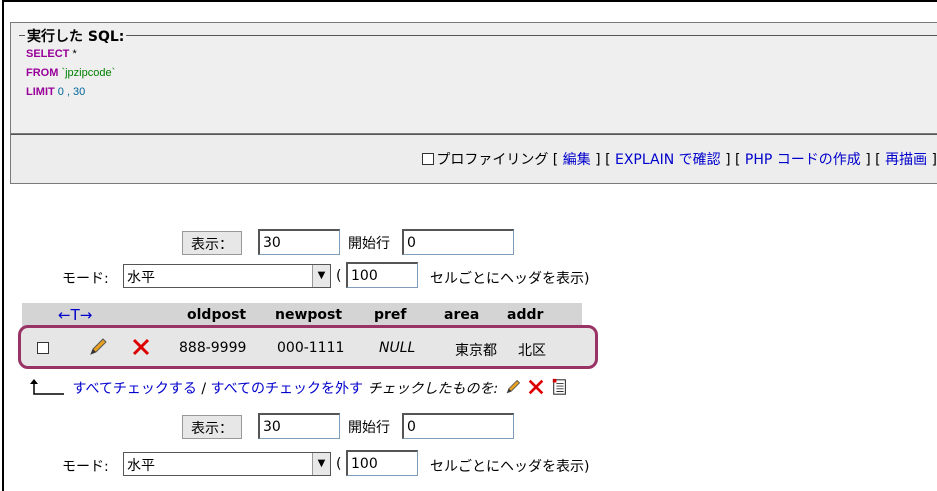 The image size is (937, 491). I want to click on col-addr: addr, so click(525, 315).